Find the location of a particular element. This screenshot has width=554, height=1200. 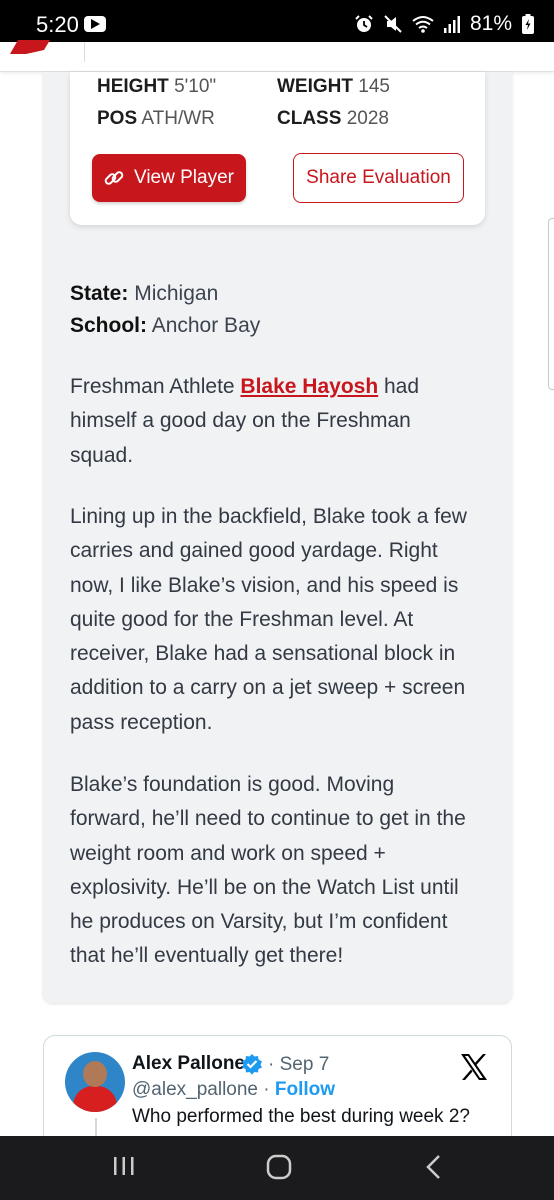

view-player-button: View Player is located at coordinates (169, 178).